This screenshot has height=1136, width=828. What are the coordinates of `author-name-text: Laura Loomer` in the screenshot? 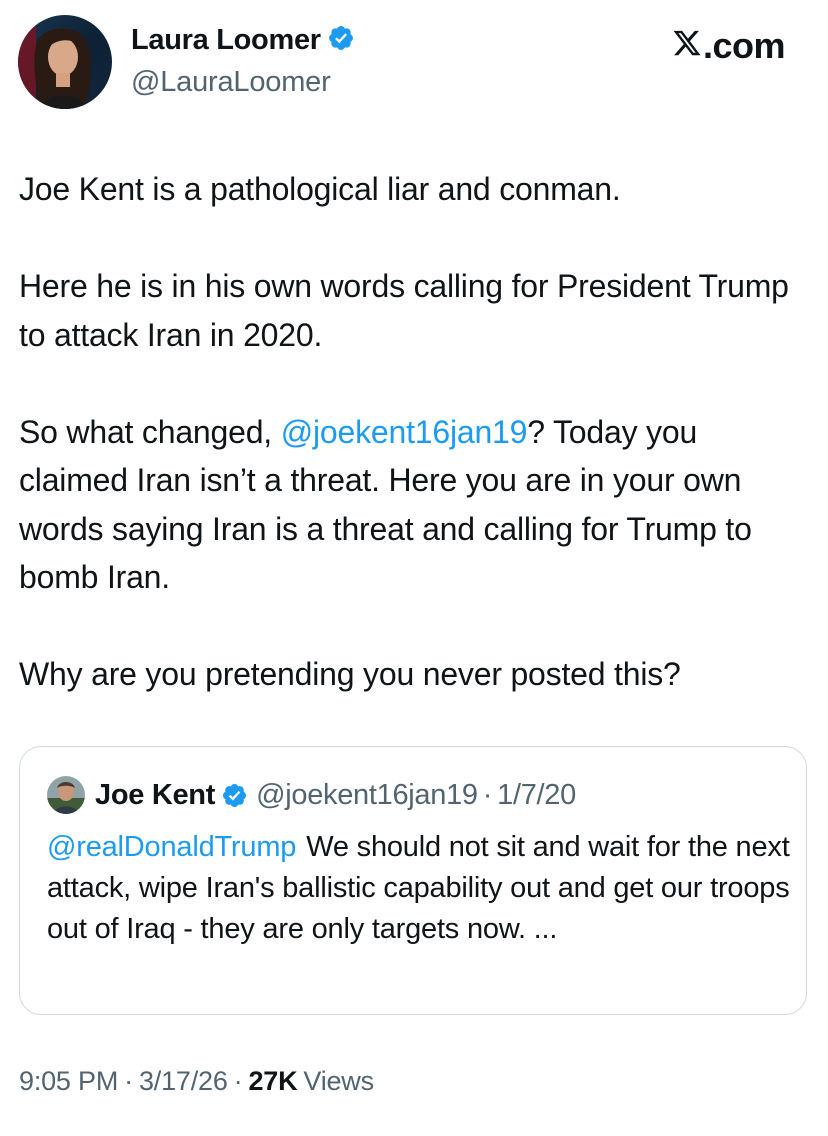 It's located at (226, 40).